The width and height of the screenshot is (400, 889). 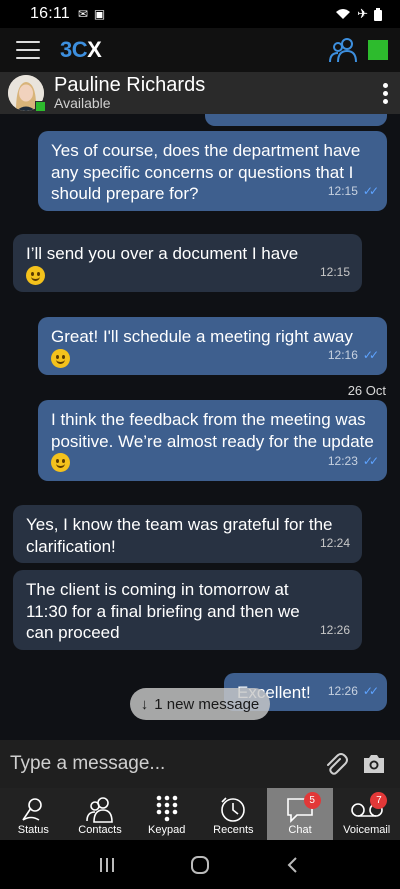 I want to click on battery-icon, so click(x=378, y=14).